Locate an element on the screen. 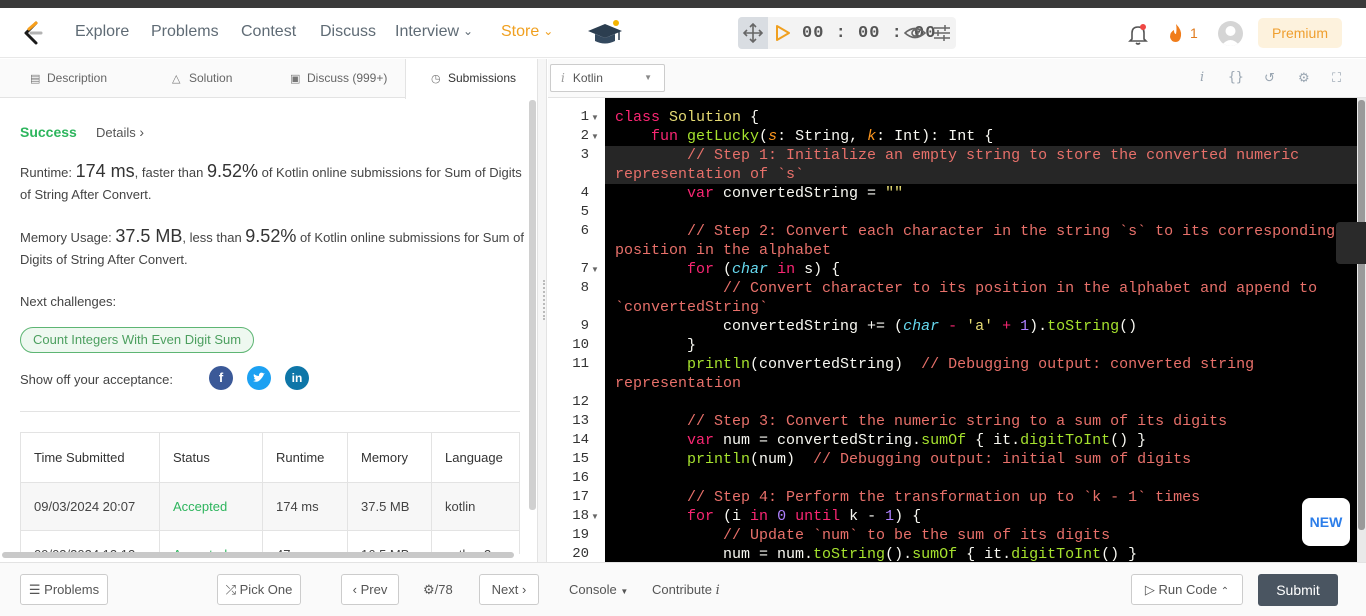 Image resolution: width=1366 pixels, height=616 pixels. run-code-button: ▷ Run Code ⌃ is located at coordinates (1187, 589).